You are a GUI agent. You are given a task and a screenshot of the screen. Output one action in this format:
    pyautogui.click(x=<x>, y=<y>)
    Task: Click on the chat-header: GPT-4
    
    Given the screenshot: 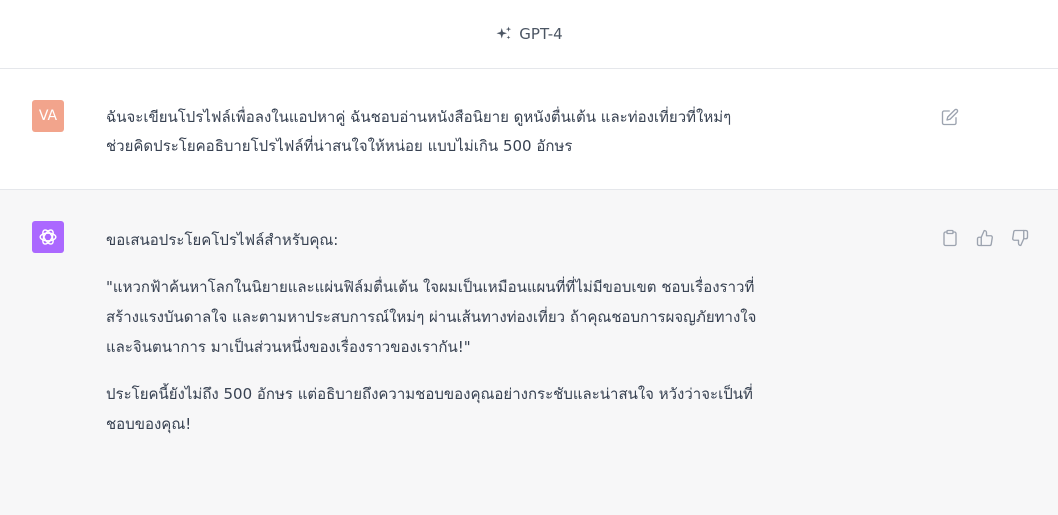 What is the action you would take?
    pyautogui.click(x=529, y=34)
    